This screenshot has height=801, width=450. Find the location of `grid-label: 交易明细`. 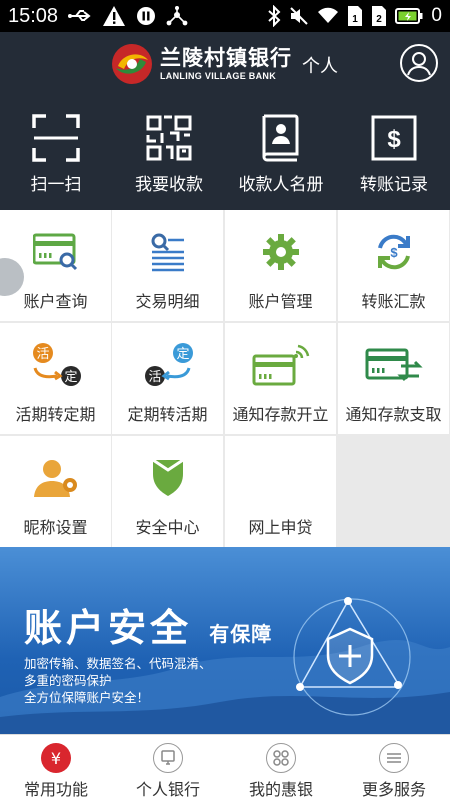

grid-label: 交易明细 is located at coordinates (167, 301).